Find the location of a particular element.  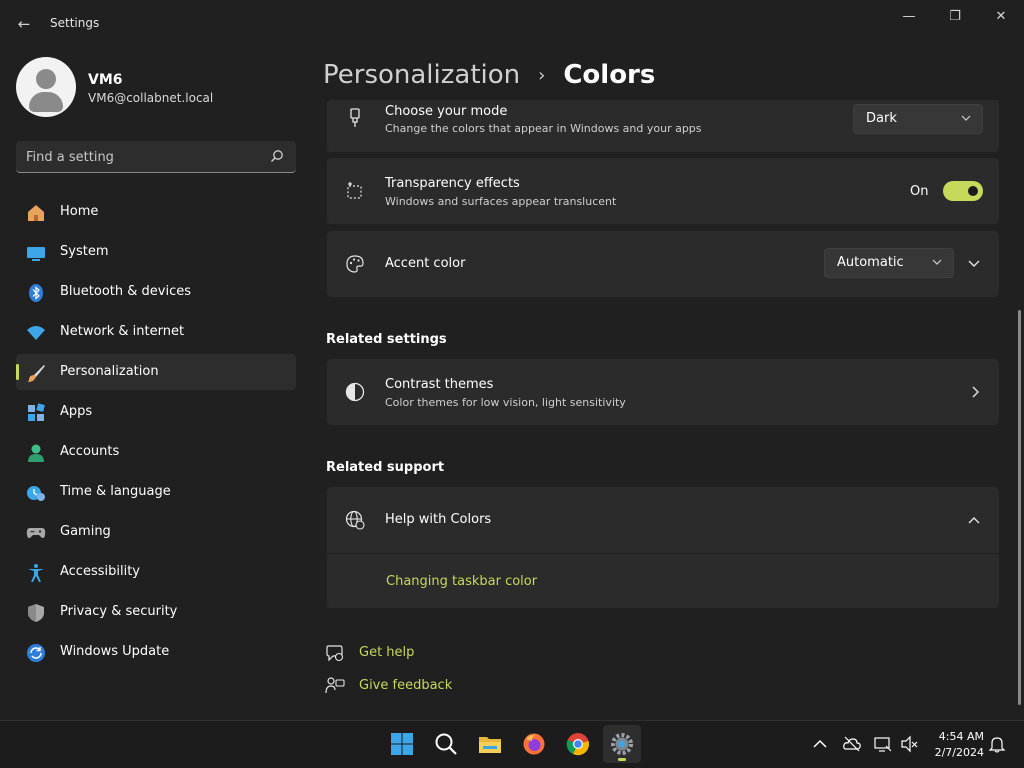

sidebar-item-label: Network & internet is located at coordinates (122, 331).